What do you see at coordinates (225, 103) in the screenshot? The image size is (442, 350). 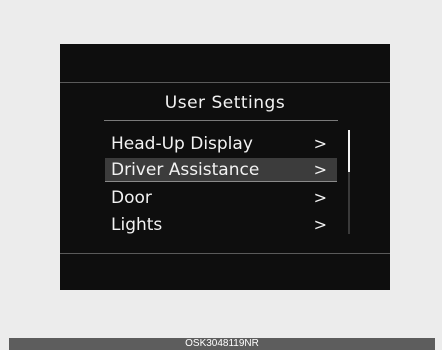 I see `menu-title: User Settings` at bounding box center [225, 103].